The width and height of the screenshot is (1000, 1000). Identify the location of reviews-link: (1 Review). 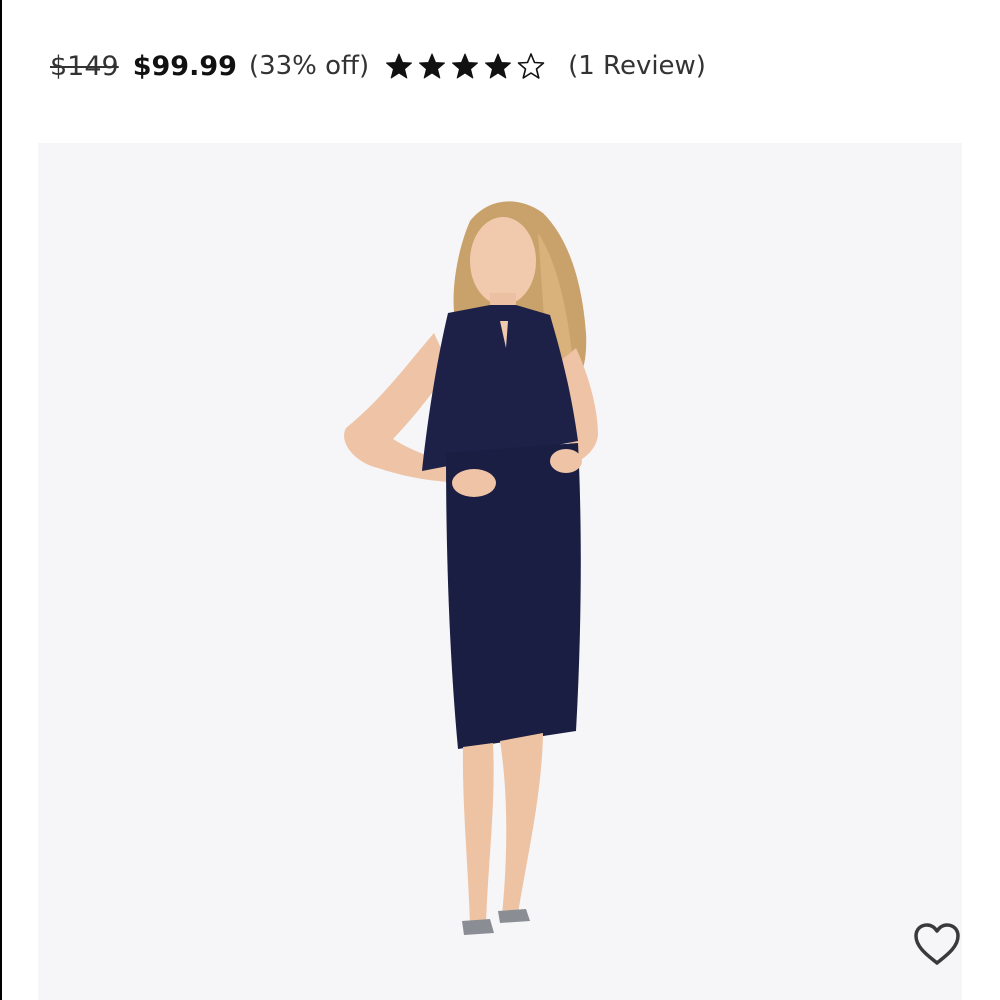
(637, 66).